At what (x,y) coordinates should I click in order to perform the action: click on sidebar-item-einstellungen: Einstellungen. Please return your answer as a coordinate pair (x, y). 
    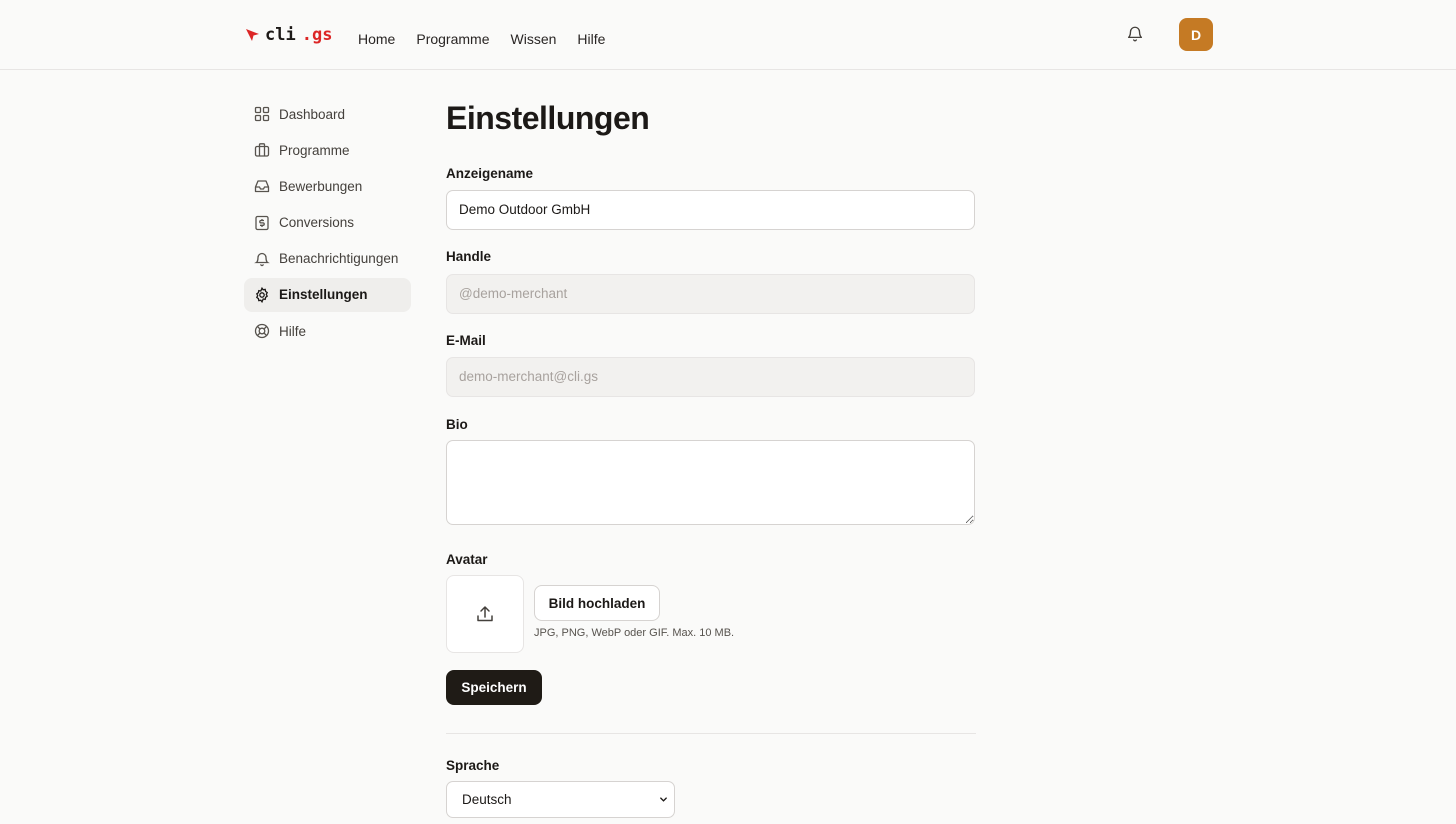
    Looking at the image, I should click on (327, 294).